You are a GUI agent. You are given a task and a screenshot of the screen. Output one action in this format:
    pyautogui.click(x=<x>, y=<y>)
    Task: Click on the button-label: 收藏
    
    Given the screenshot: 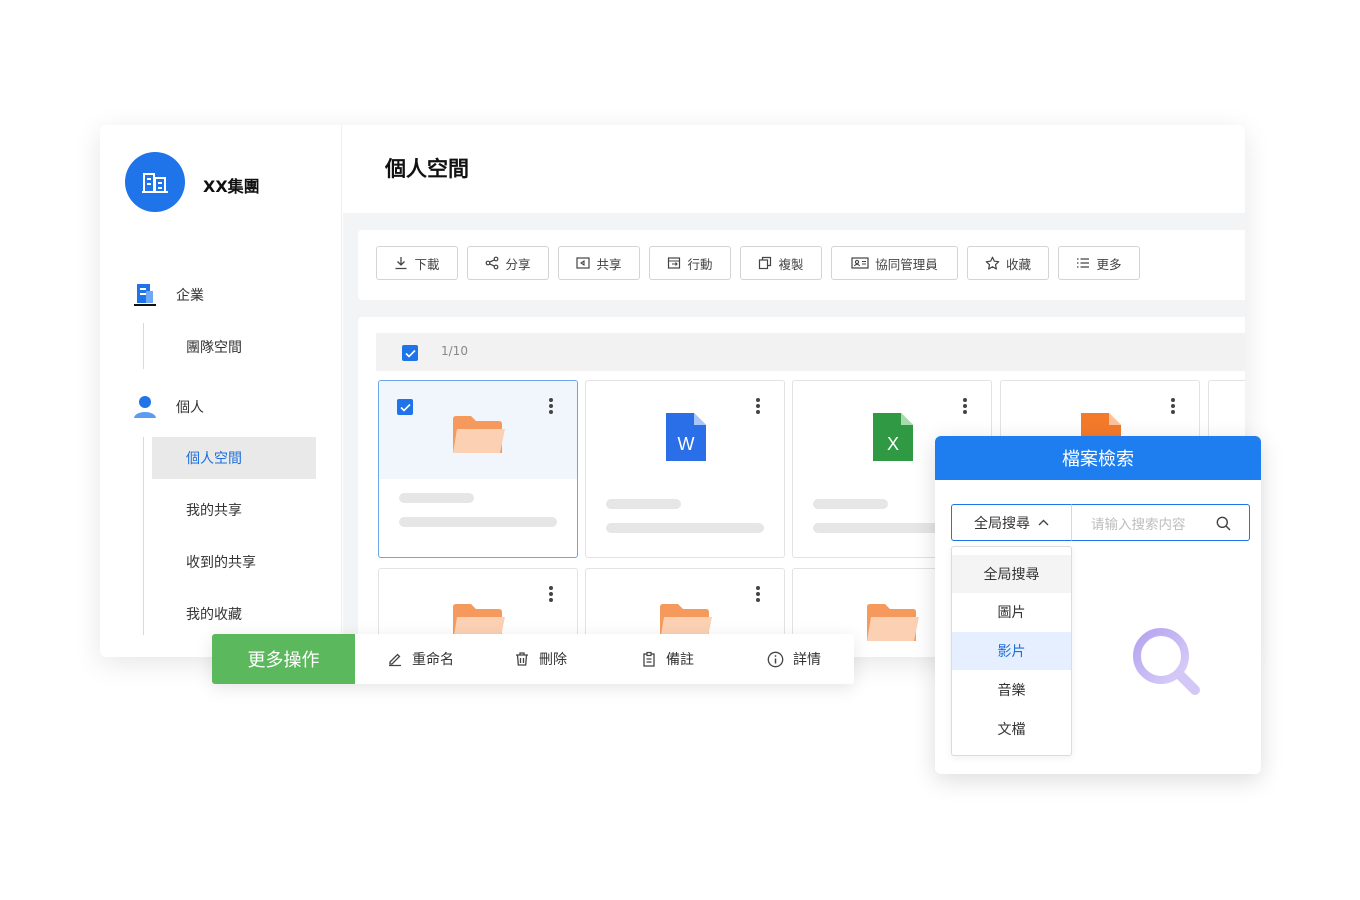 What is the action you would take?
    pyautogui.click(x=1018, y=264)
    